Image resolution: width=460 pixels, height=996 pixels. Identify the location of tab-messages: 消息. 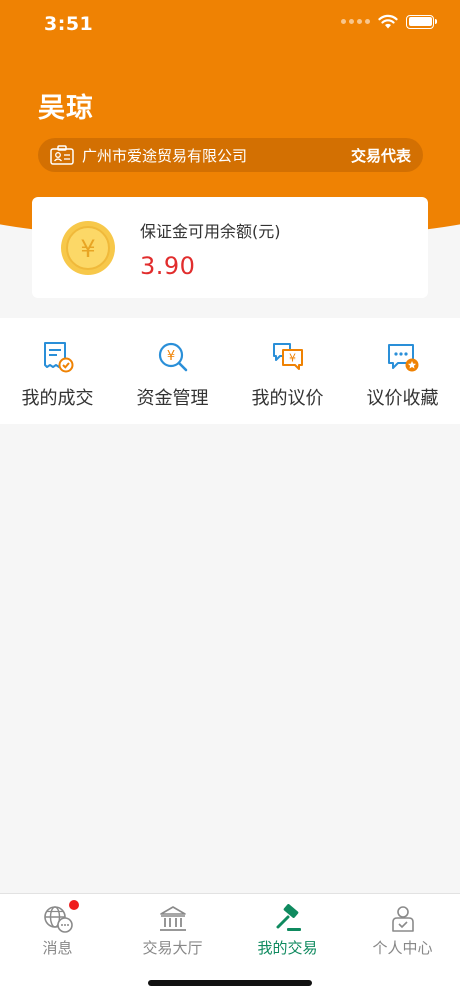
(57, 945).